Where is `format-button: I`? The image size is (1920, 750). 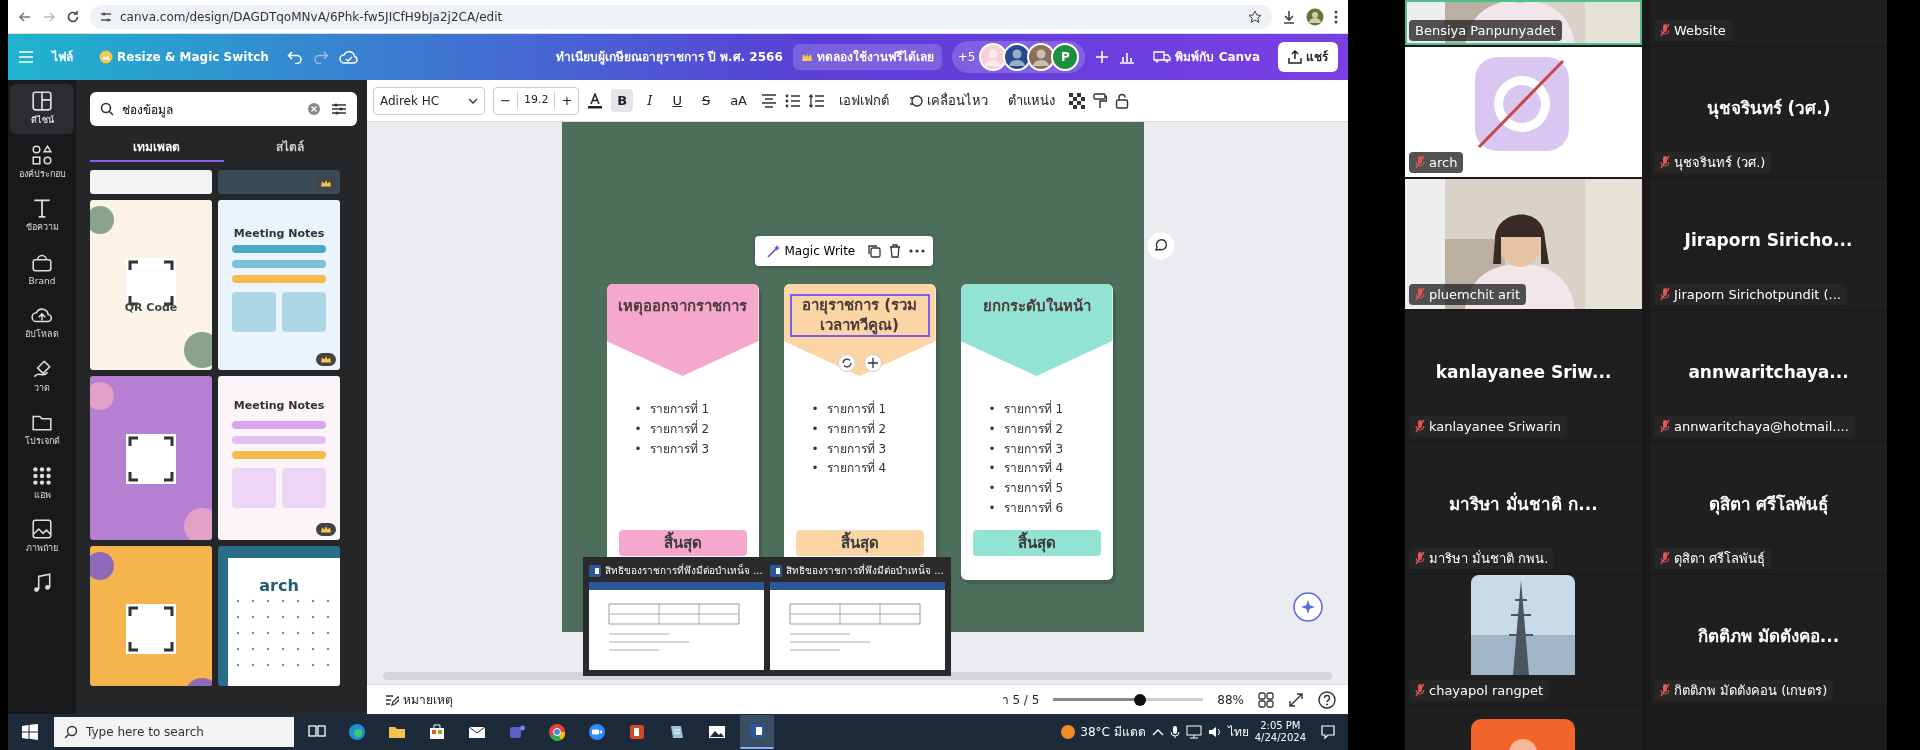
format-button: I is located at coordinates (650, 100).